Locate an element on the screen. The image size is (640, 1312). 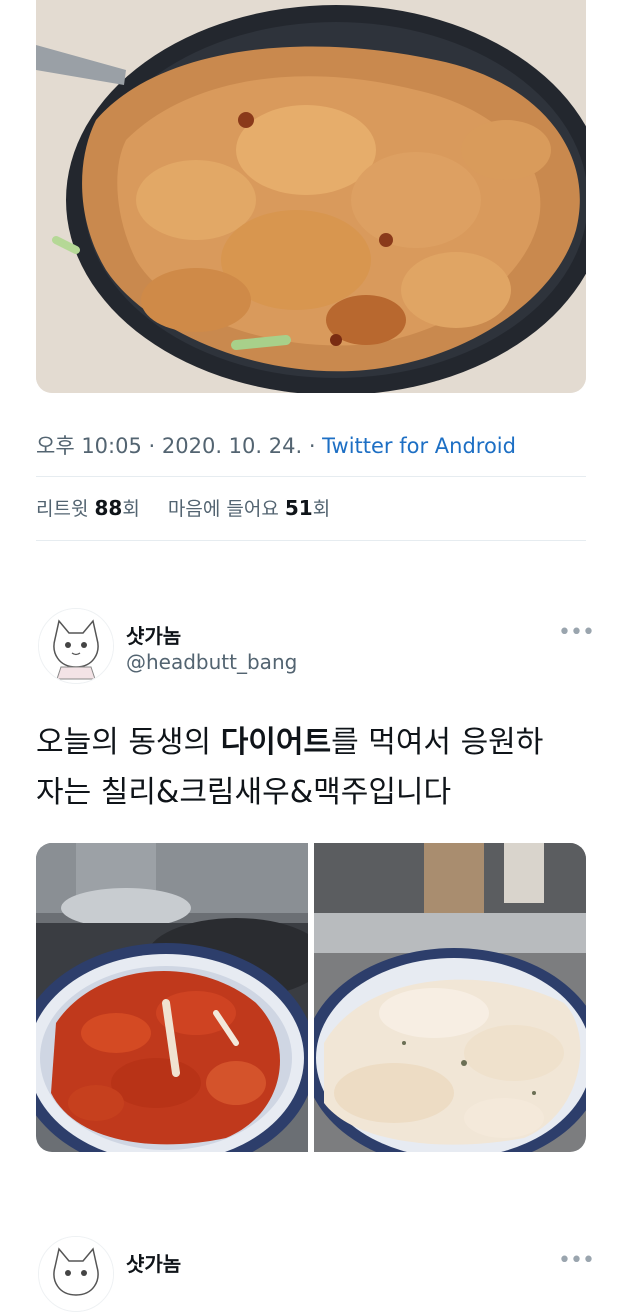
cream-shrimp-image is located at coordinates (450, 997).